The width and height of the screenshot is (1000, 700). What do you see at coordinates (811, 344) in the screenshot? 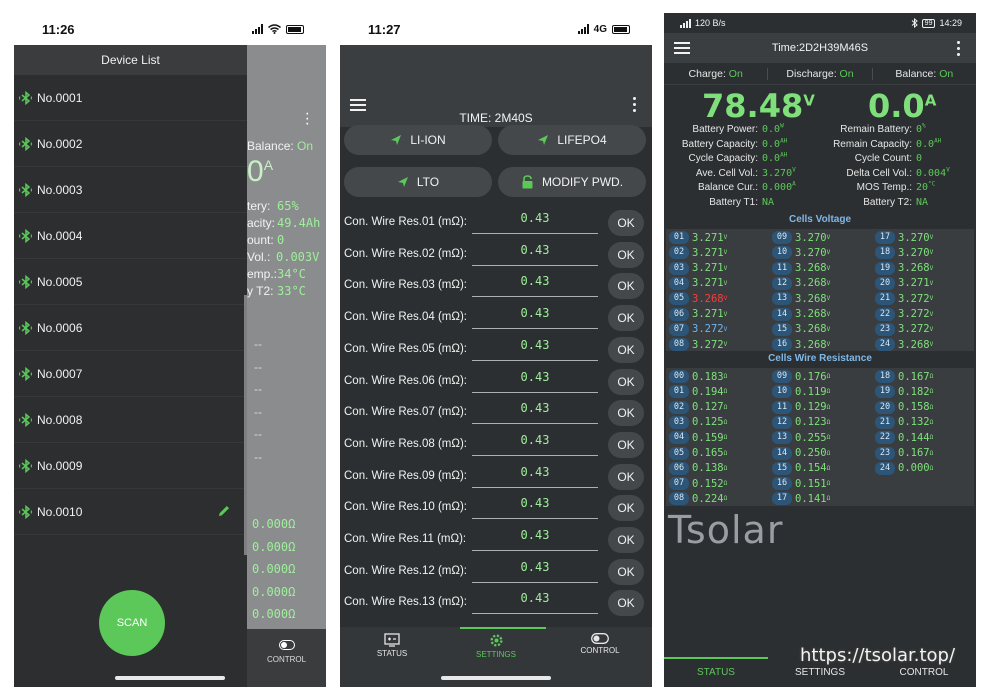
I see `cell-value: 3.268` at bounding box center [811, 344].